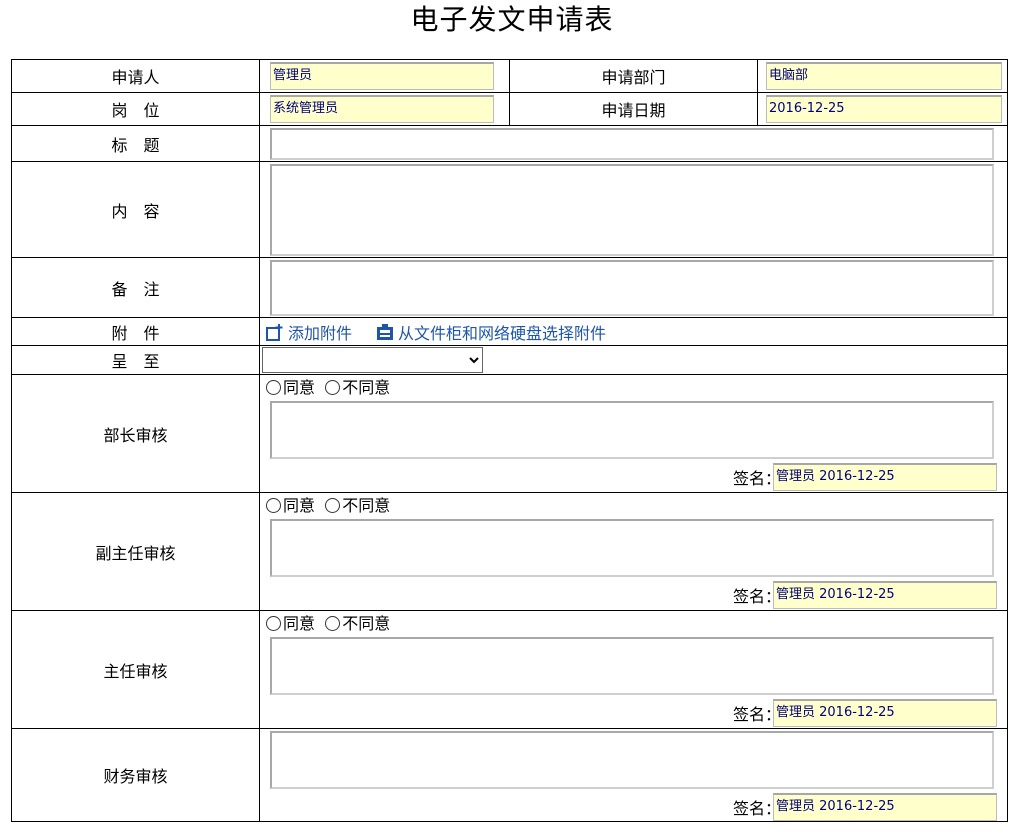 Image resolution: width=1024 pixels, height=834 pixels. I want to click on content-textarea, so click(632, 209).